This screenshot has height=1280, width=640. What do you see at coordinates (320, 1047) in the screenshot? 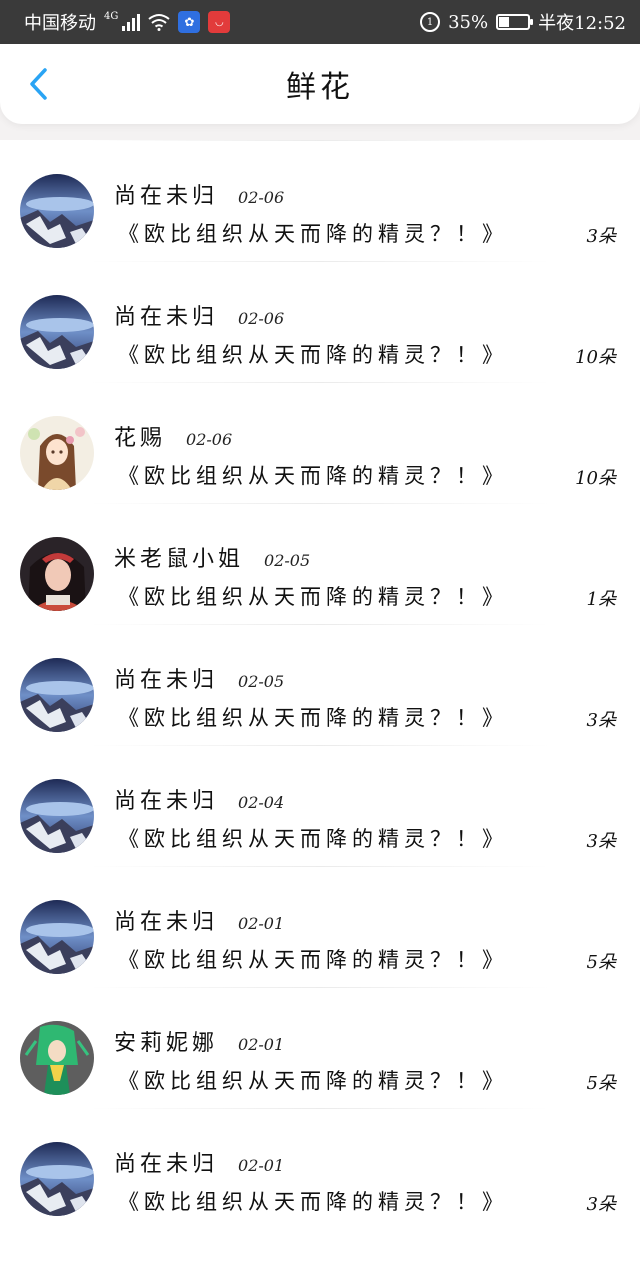
I see `list-item: 安莉妮娜 02-01 《欧比组织从天而降的精灵？！》 5朵` at bounding box center [320, 1047].